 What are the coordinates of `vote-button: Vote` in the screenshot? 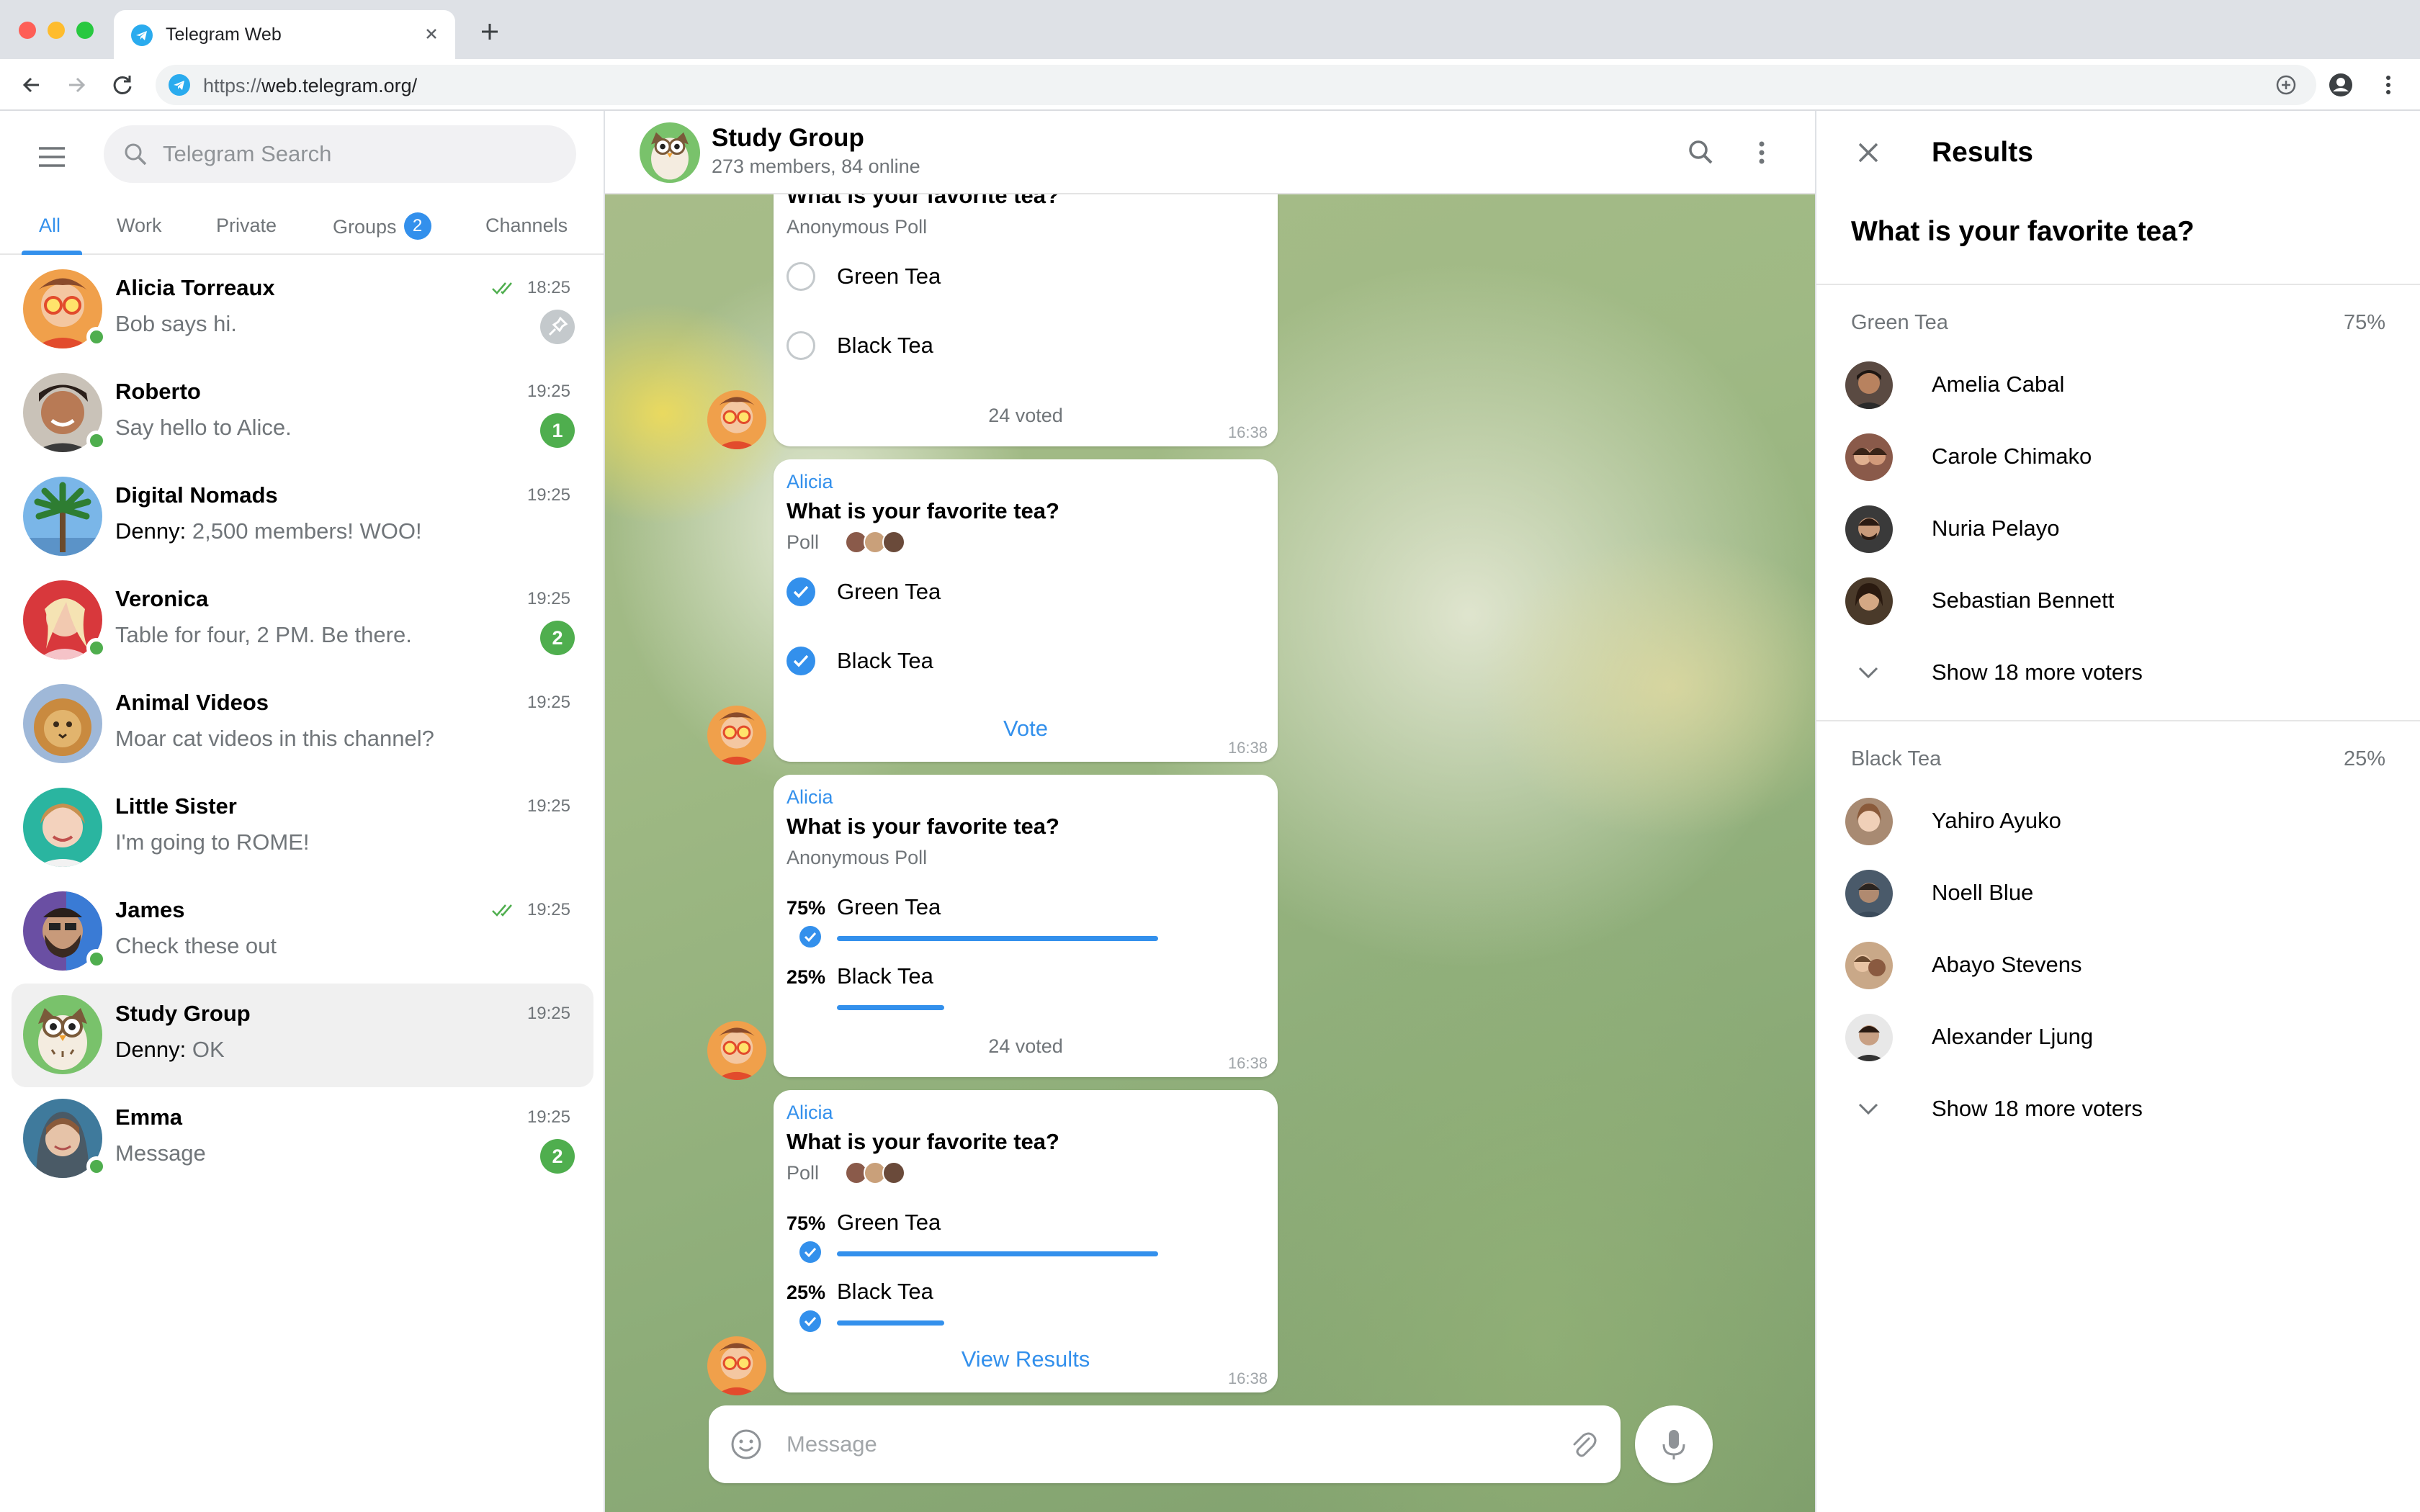 It's located at (1026, 729).